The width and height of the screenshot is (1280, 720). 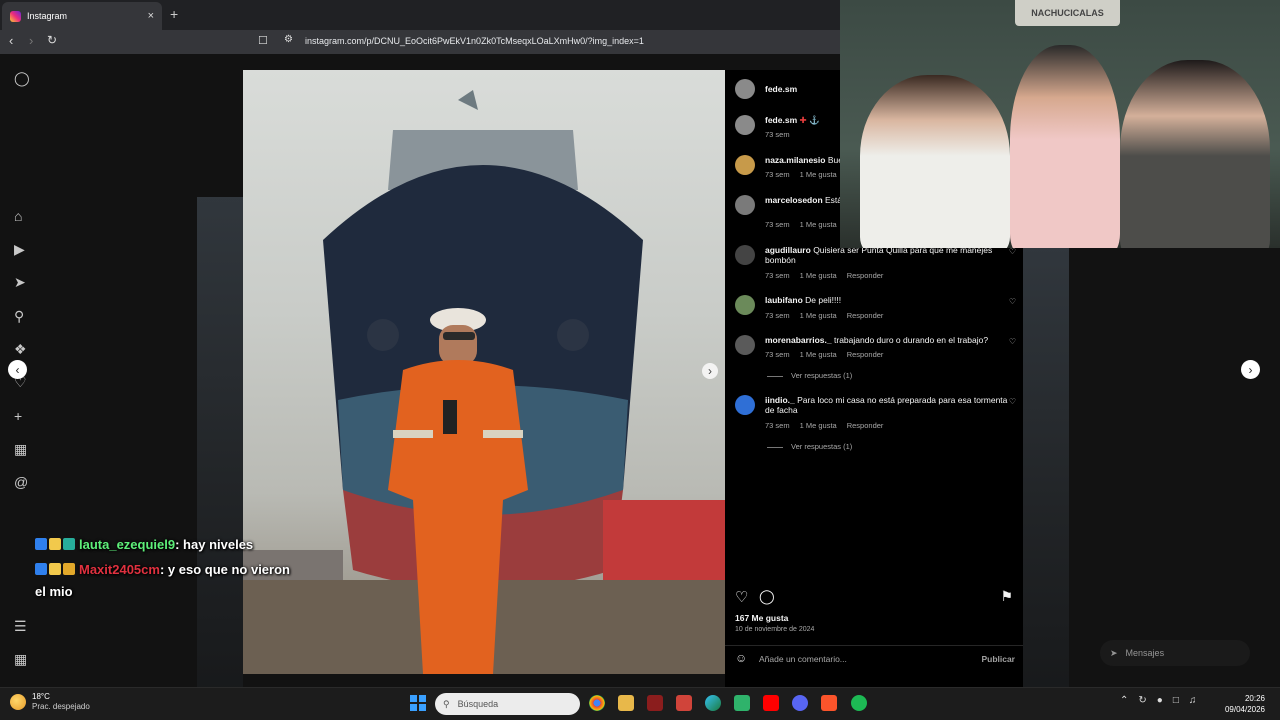 What do you see at coordinates (788, 250) in the screenshot?
I see `comment-user: agudillauro` at bounding box center [788, 250].